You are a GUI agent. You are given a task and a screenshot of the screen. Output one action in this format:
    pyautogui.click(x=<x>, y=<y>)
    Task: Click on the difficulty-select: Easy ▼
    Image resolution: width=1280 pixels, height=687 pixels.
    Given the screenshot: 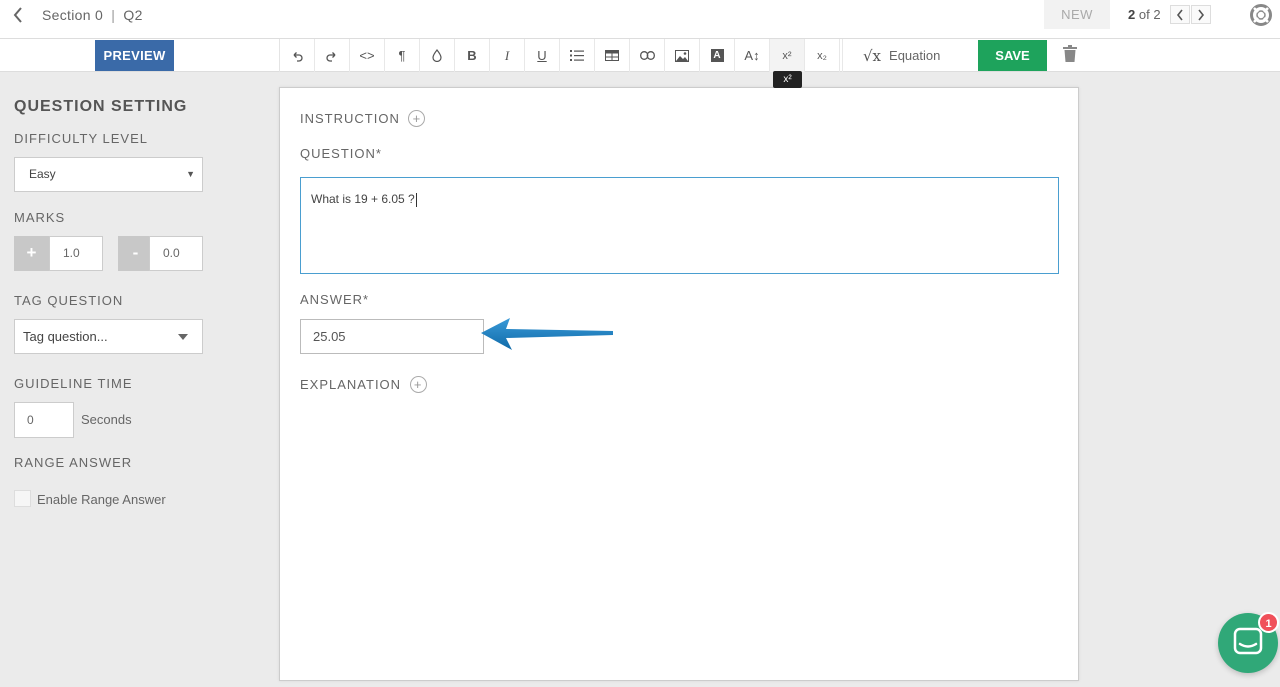 What is the action you would take?
    pyautogui.click(x=108, y=174)
    